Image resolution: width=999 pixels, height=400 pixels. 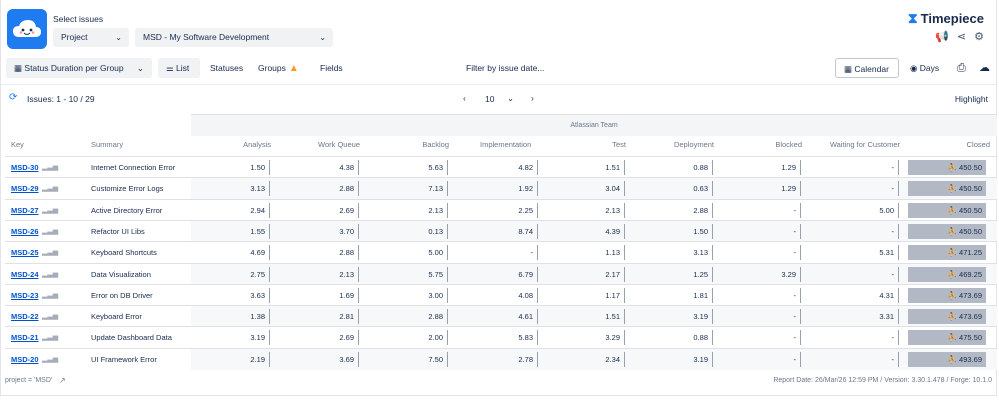 I want to click on list-button: ⚌ List, so click(x=179, y=68).